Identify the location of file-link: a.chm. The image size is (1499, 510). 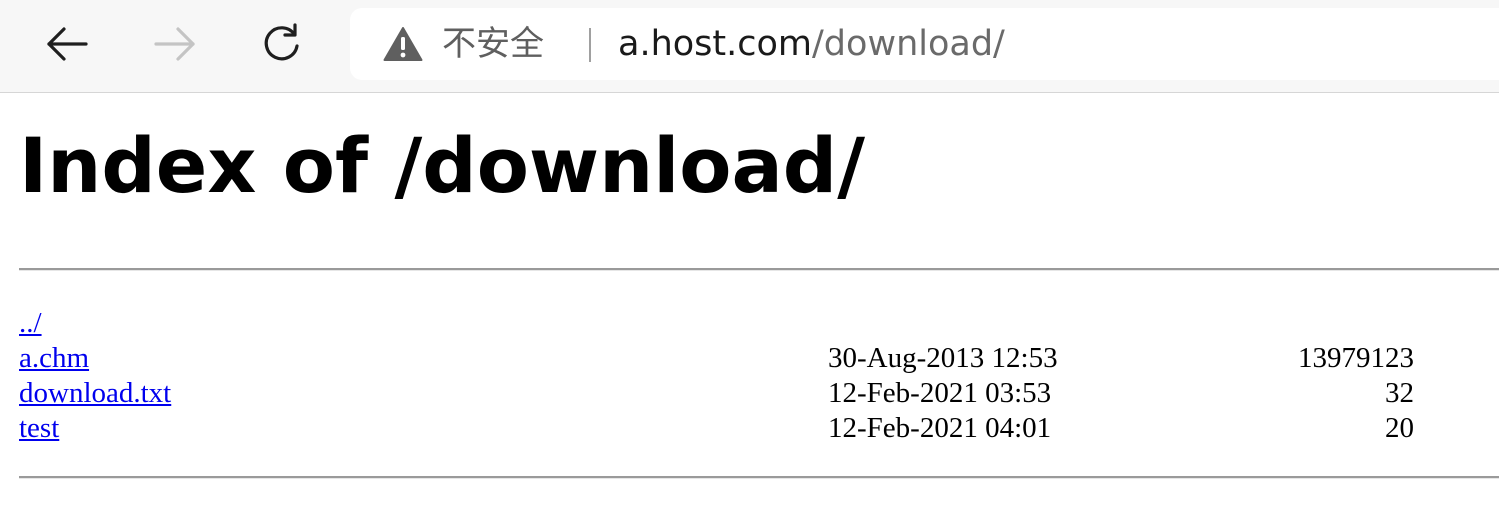
(54, 358).